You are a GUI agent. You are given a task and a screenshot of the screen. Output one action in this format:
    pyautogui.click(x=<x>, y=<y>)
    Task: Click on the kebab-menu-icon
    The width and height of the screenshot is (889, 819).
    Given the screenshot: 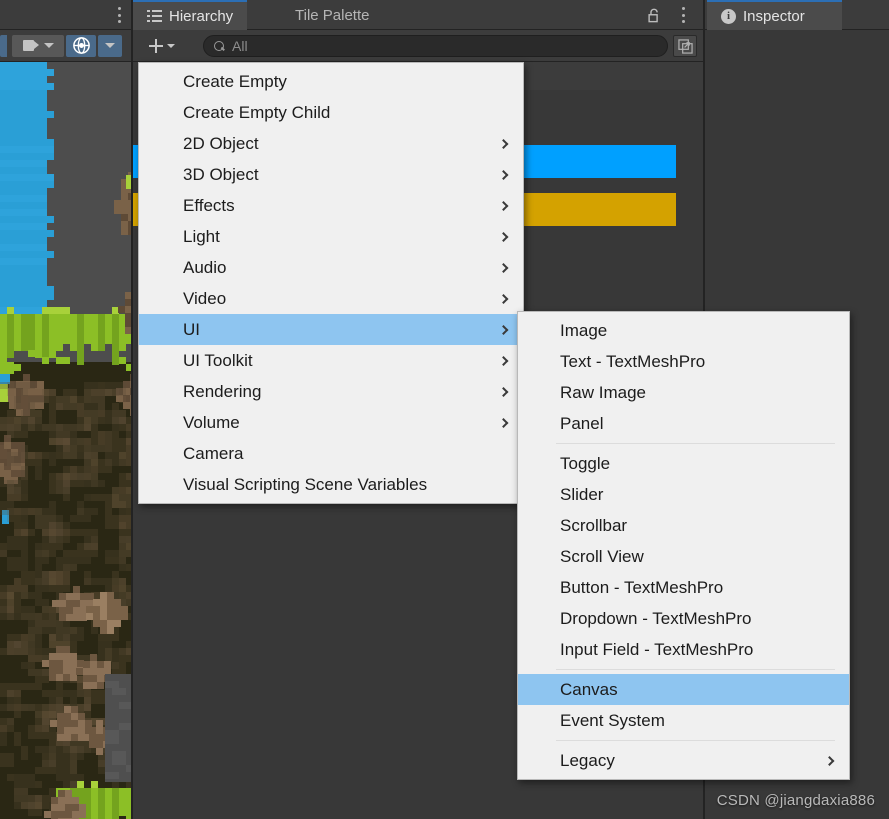 What is the action you would take?
    pyautogui.click(x=119, y=15)
    